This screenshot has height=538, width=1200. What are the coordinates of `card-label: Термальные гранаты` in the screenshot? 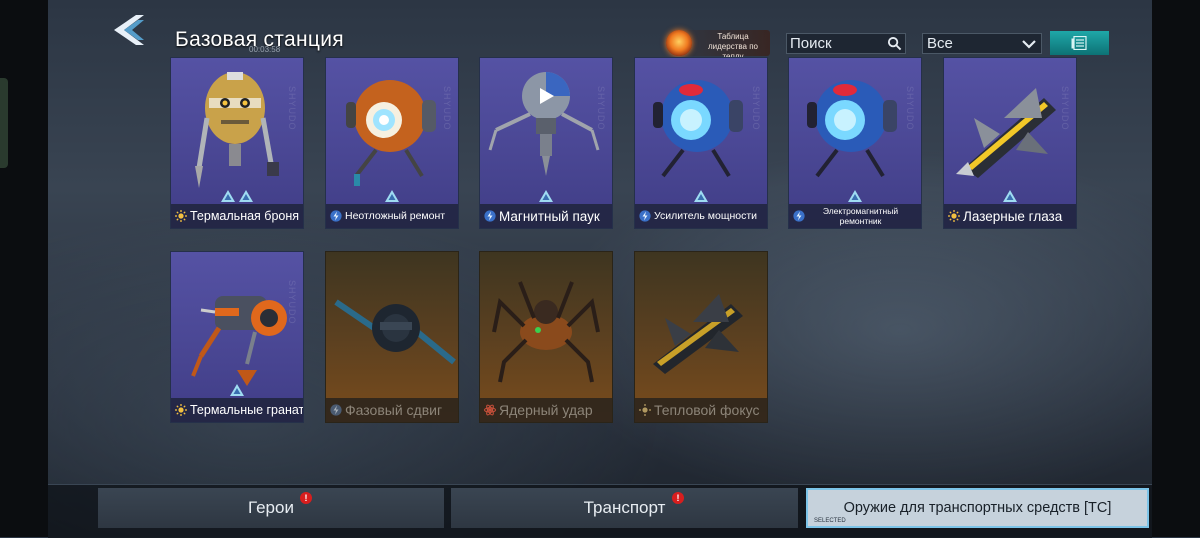 It's located at (237, 410).